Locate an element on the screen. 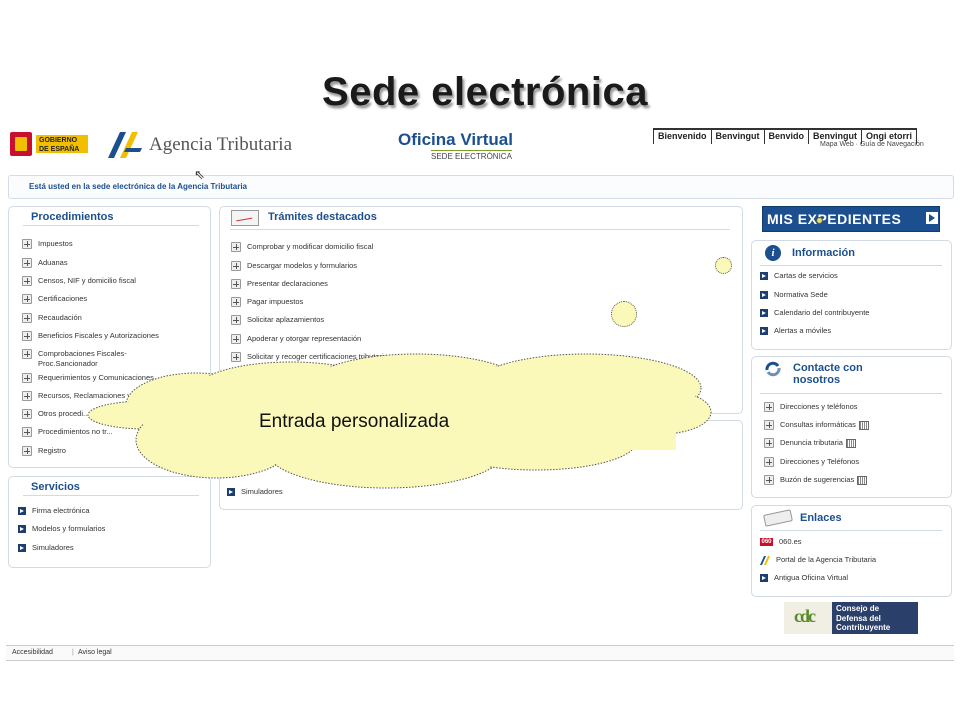  gobierno-logo: GOBIERNO DE ESPAÑA is located at coordinates (54, 144).